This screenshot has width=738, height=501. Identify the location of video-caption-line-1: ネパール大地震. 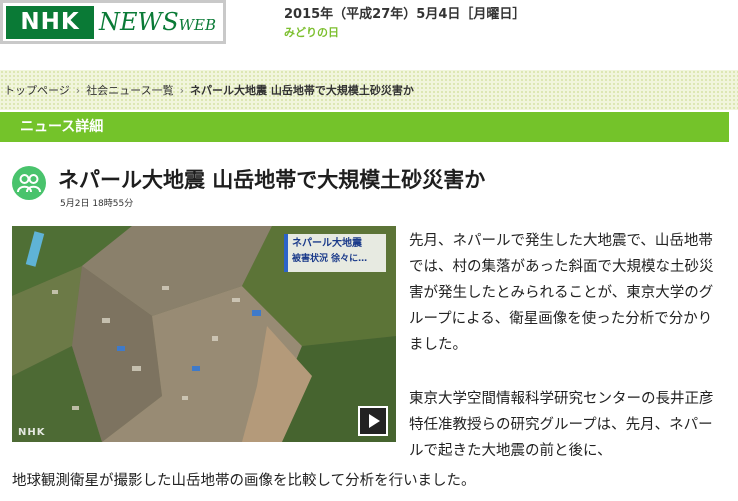
(327, 243).